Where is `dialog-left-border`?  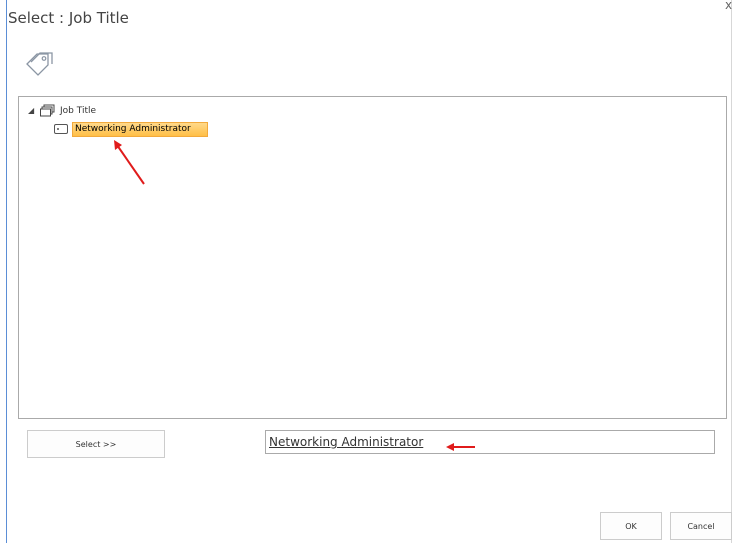
dialog-left-border is located at coordinates (6, 271).